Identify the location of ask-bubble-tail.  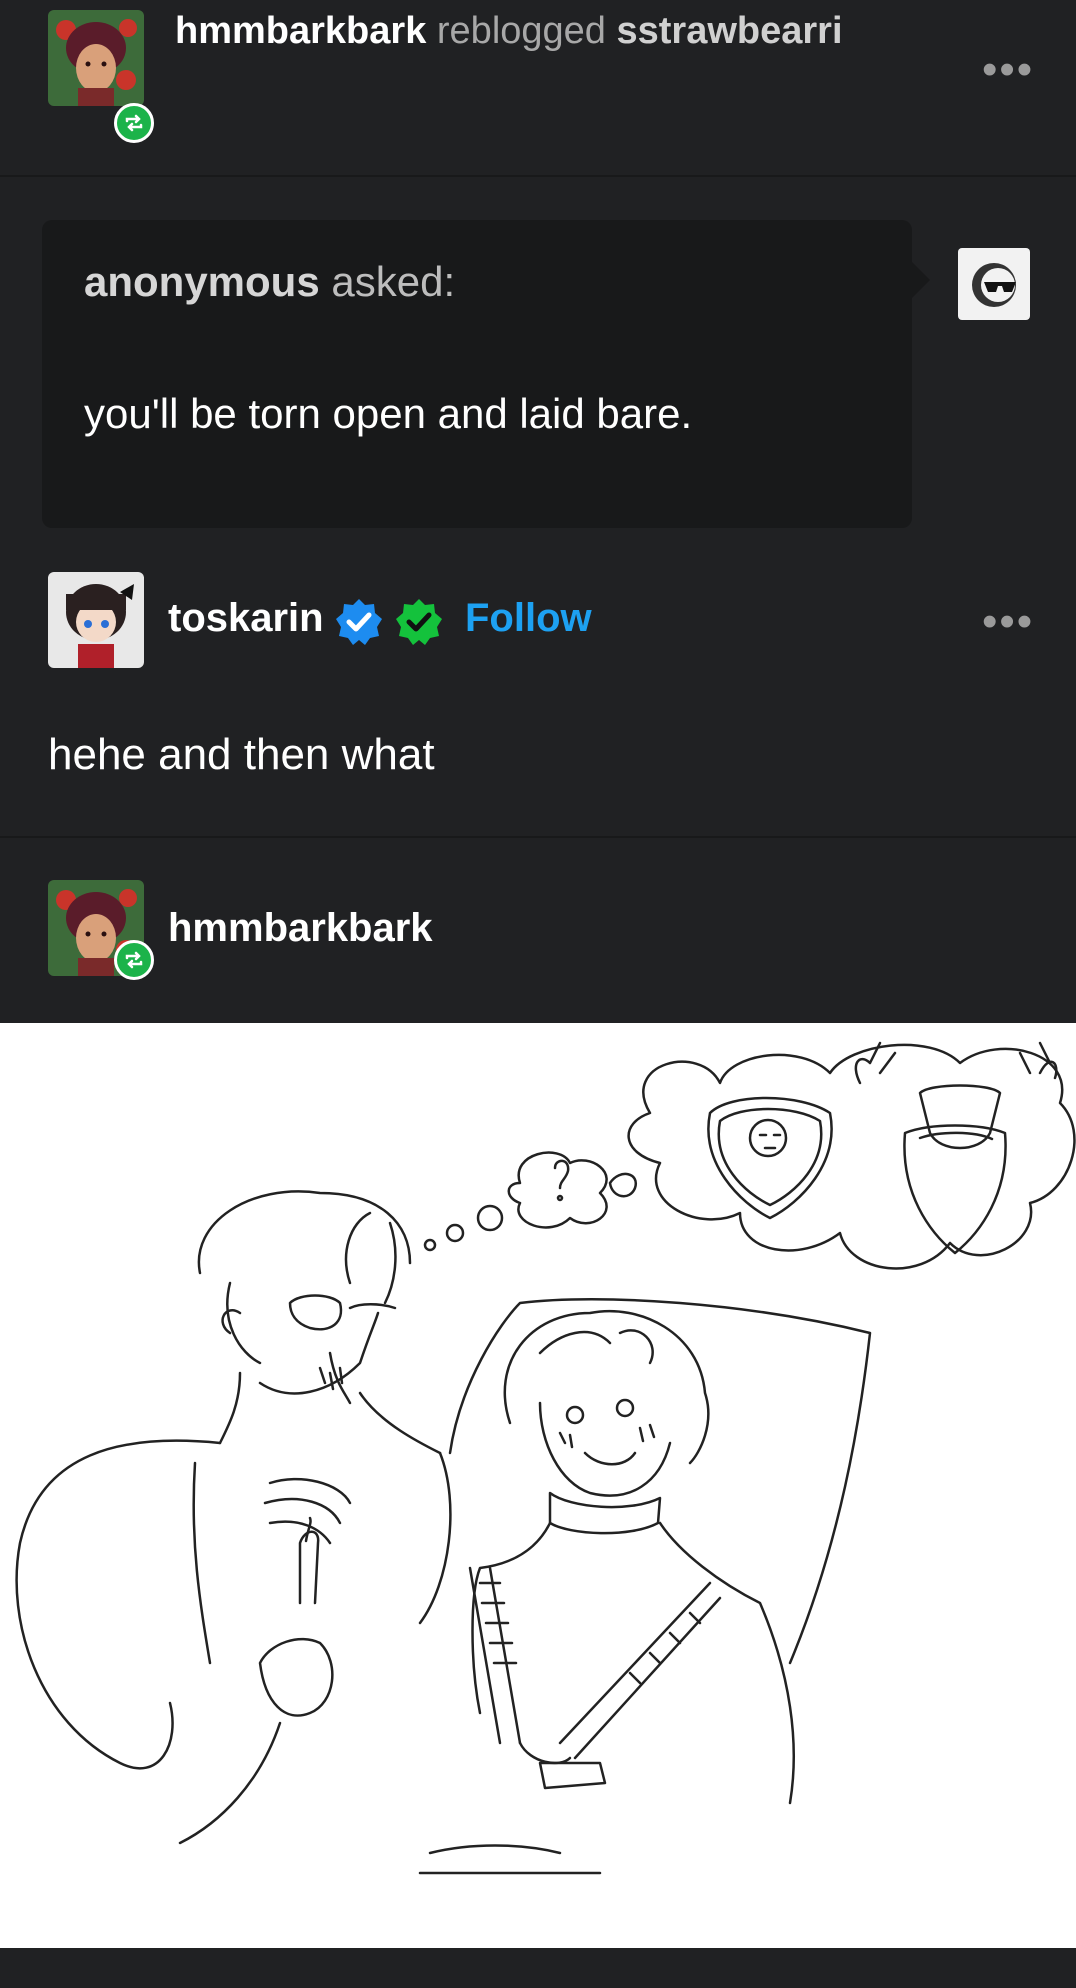
(920, 280).